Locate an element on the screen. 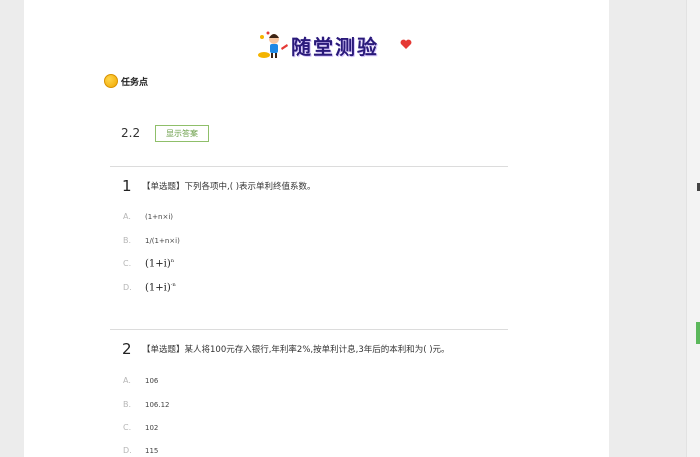 This screenshot has width=700, height=457. option-text: (1+n×i) is located at coordinates (159, 217).